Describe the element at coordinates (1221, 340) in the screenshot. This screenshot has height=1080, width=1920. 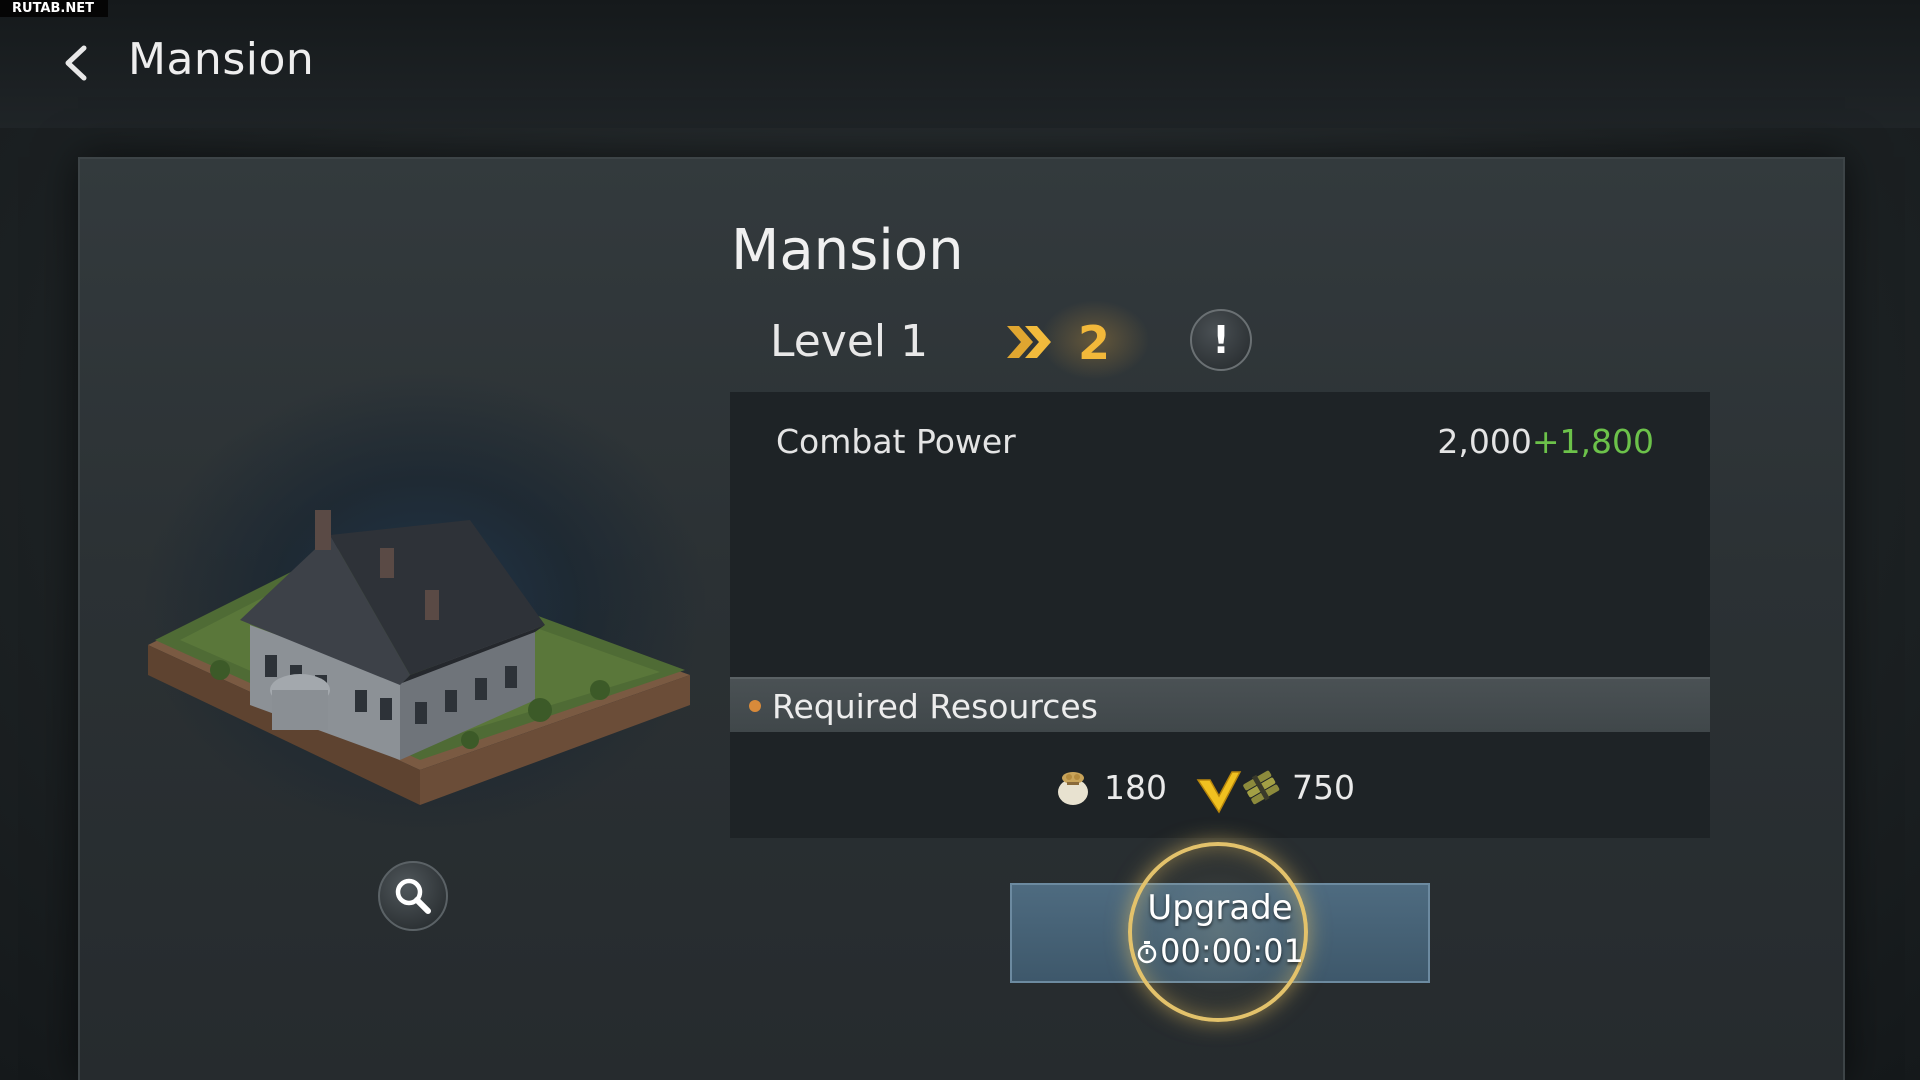
I see `info-button: !` at that location.